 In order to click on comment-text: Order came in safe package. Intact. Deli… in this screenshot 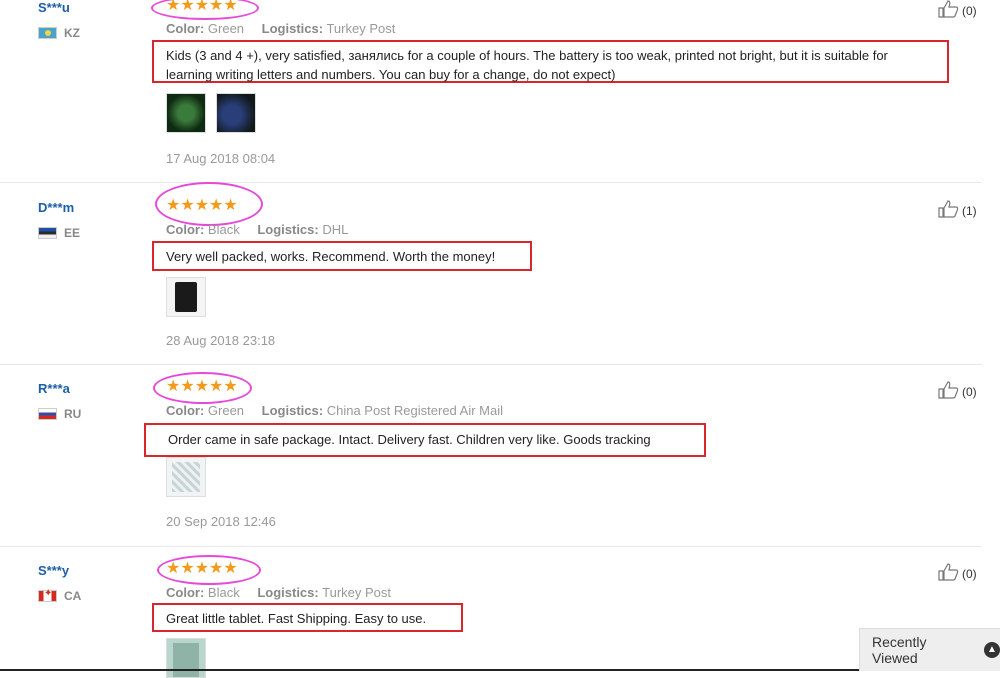, I will do `click(409, 439)`.